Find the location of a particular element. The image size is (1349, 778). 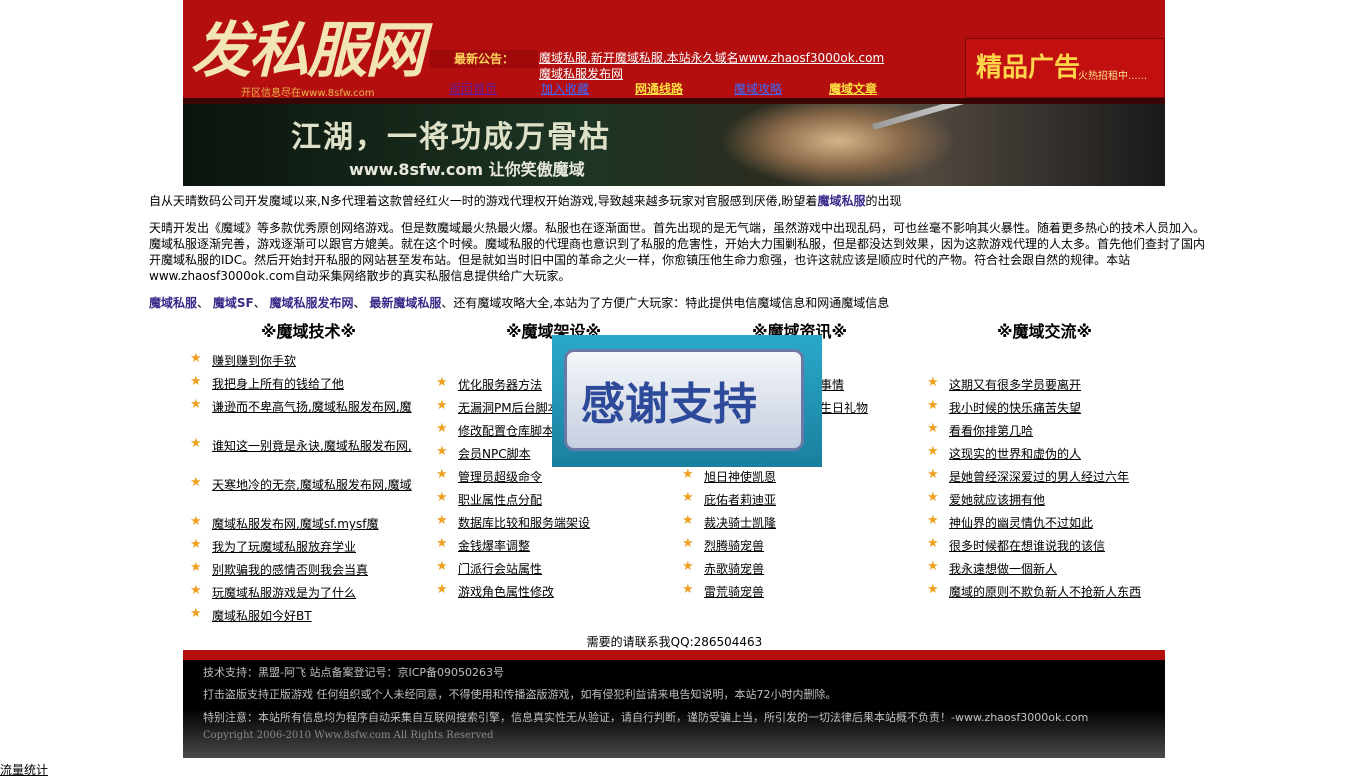

list-item: ★ 管理员超级命令 is located at coordinates (551, 479).